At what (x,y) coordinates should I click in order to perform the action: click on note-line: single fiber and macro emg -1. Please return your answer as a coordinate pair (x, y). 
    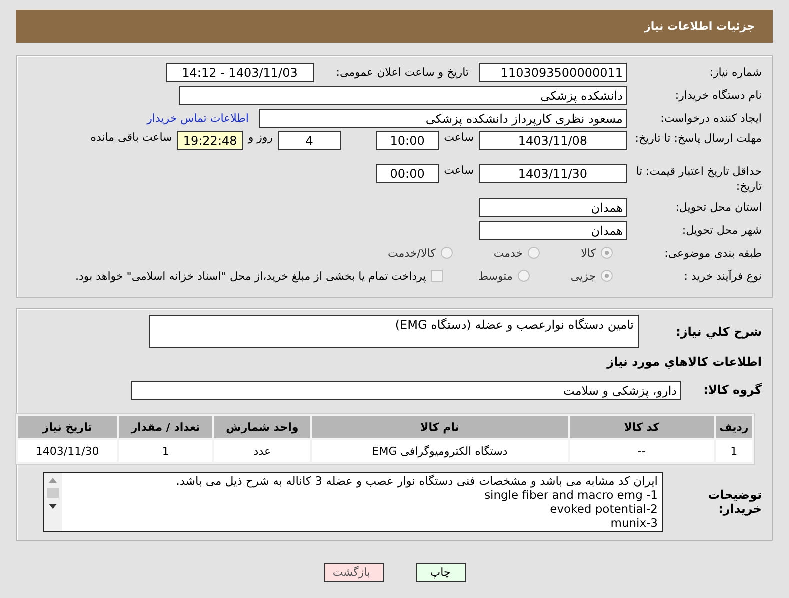
    Looking at the image, I should click on (571, 495).